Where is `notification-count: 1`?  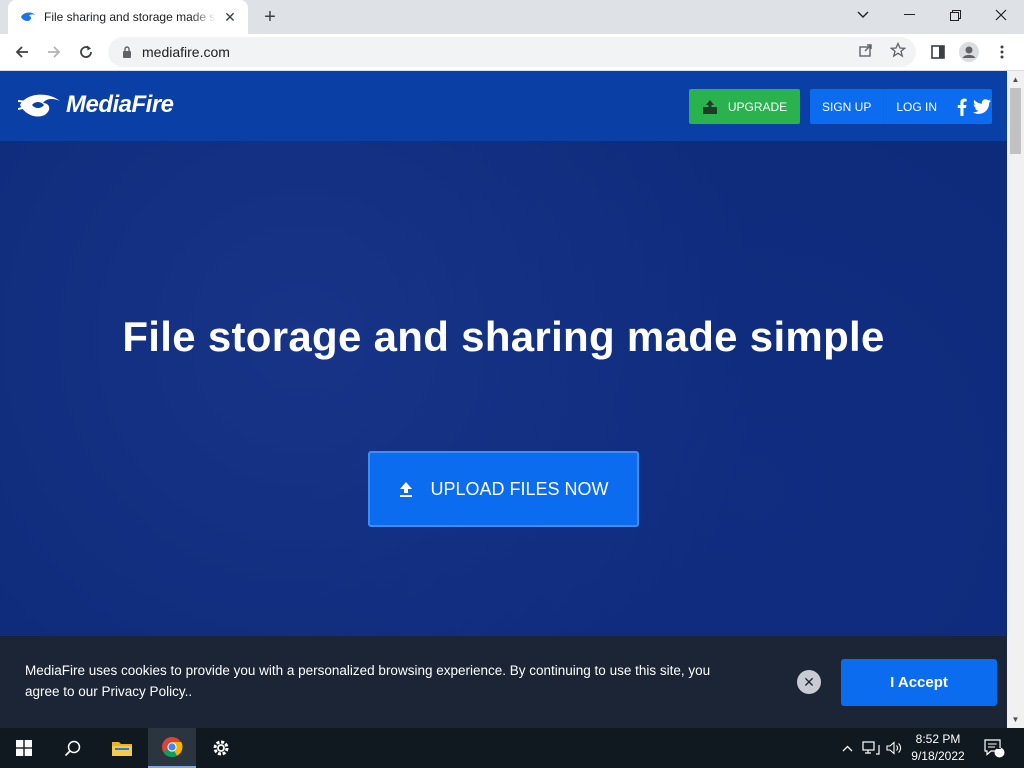
notification-count: 1 is located at coordinates (998, 746).